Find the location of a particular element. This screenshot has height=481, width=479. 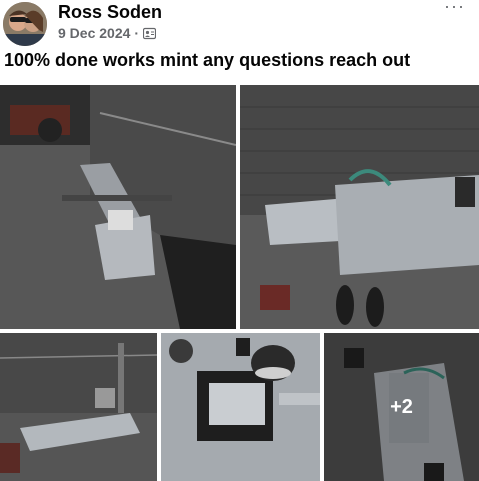

more-photos-count: +2 is located at coordinates (401, 407).